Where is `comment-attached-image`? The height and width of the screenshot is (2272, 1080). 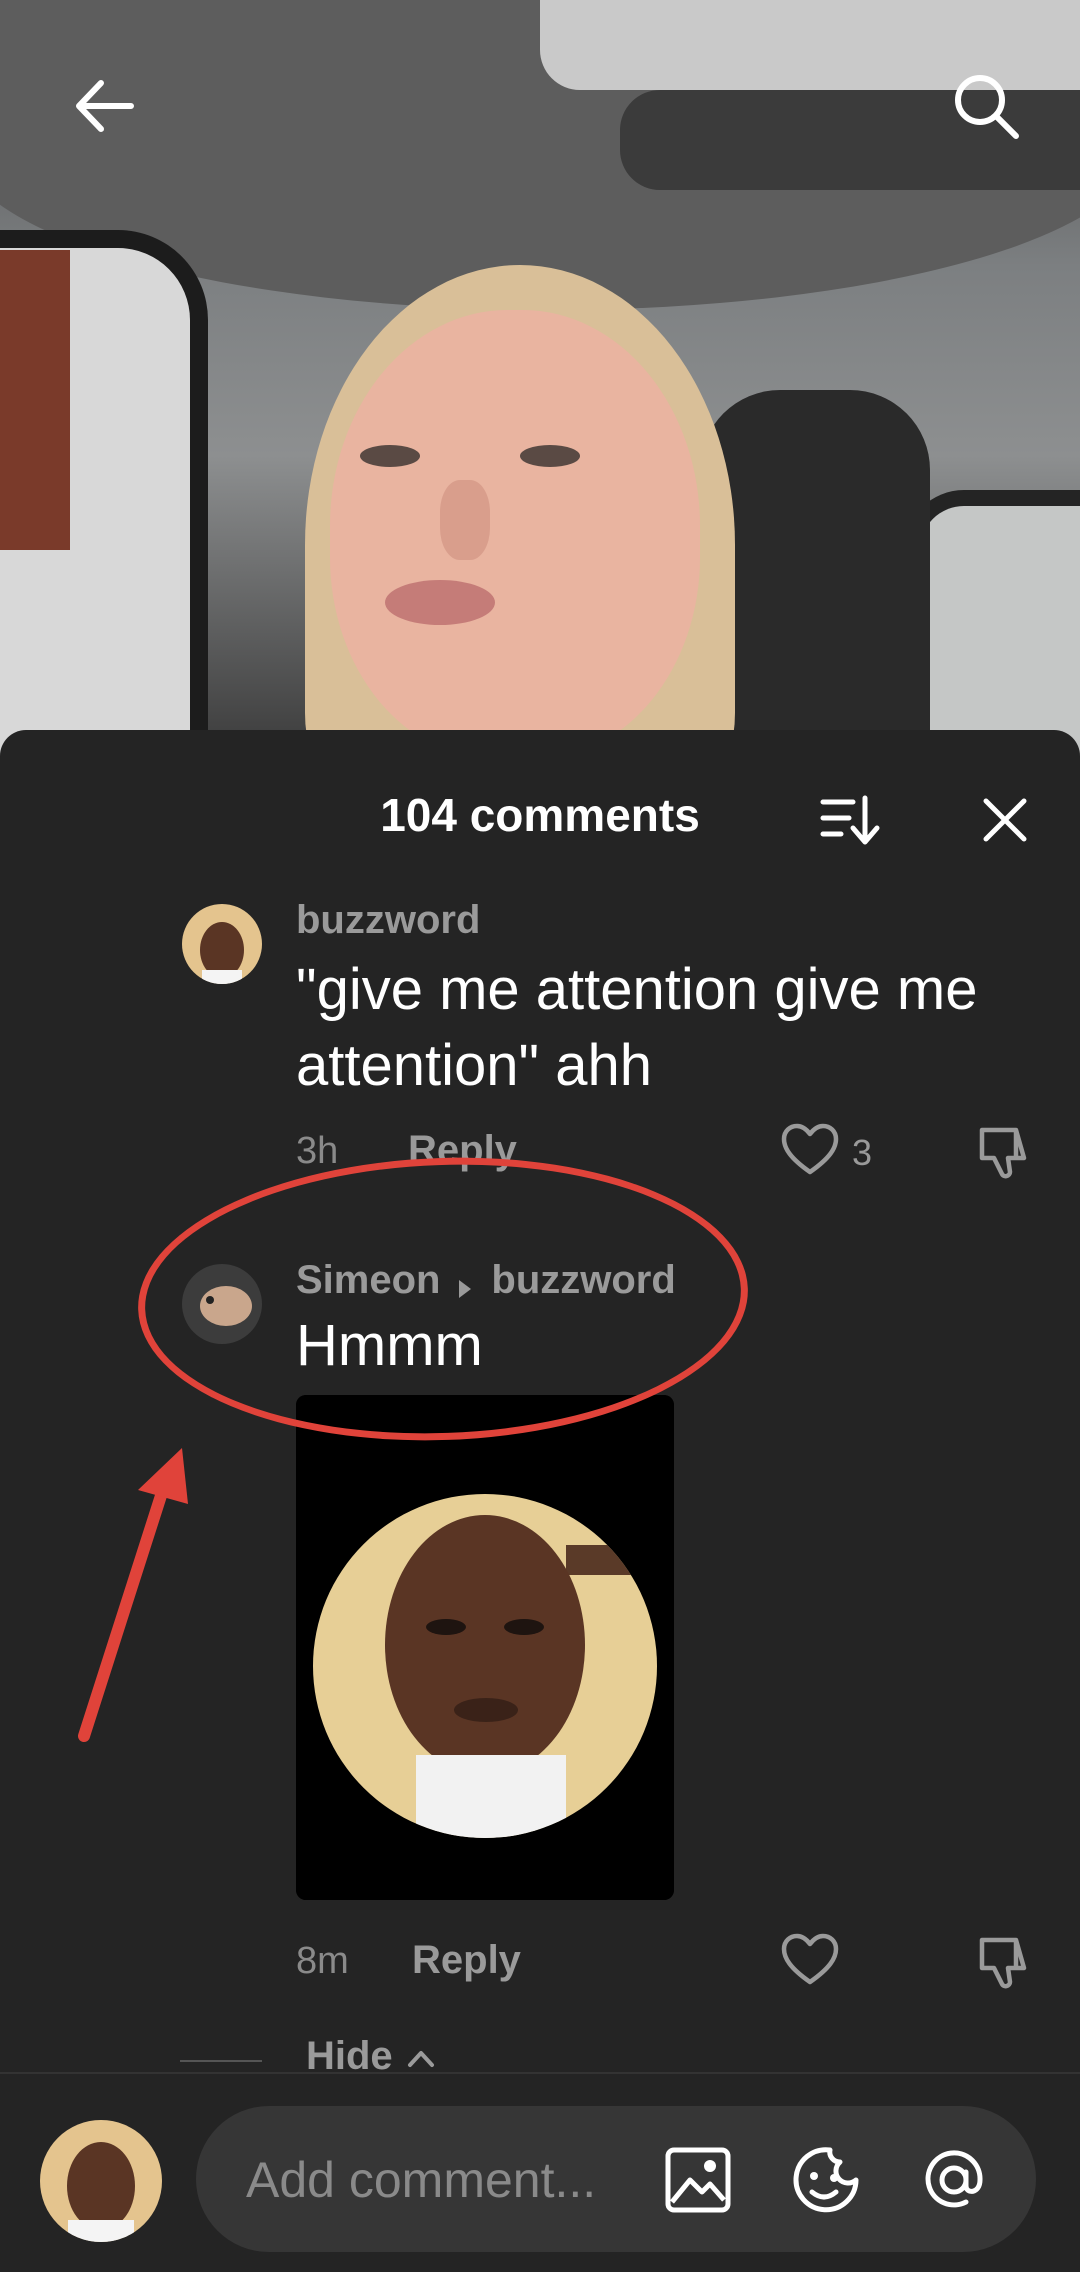
comment-attached-image is located at coordinates (485, 1647).